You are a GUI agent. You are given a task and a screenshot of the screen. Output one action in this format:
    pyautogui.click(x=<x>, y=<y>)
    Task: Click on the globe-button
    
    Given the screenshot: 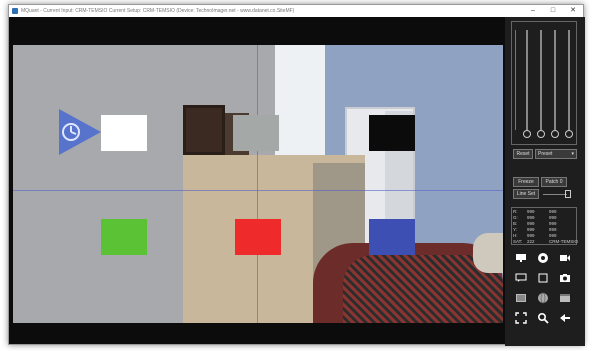 What is the action you would take?
    pyautogui.click(x=543, y=298)
    